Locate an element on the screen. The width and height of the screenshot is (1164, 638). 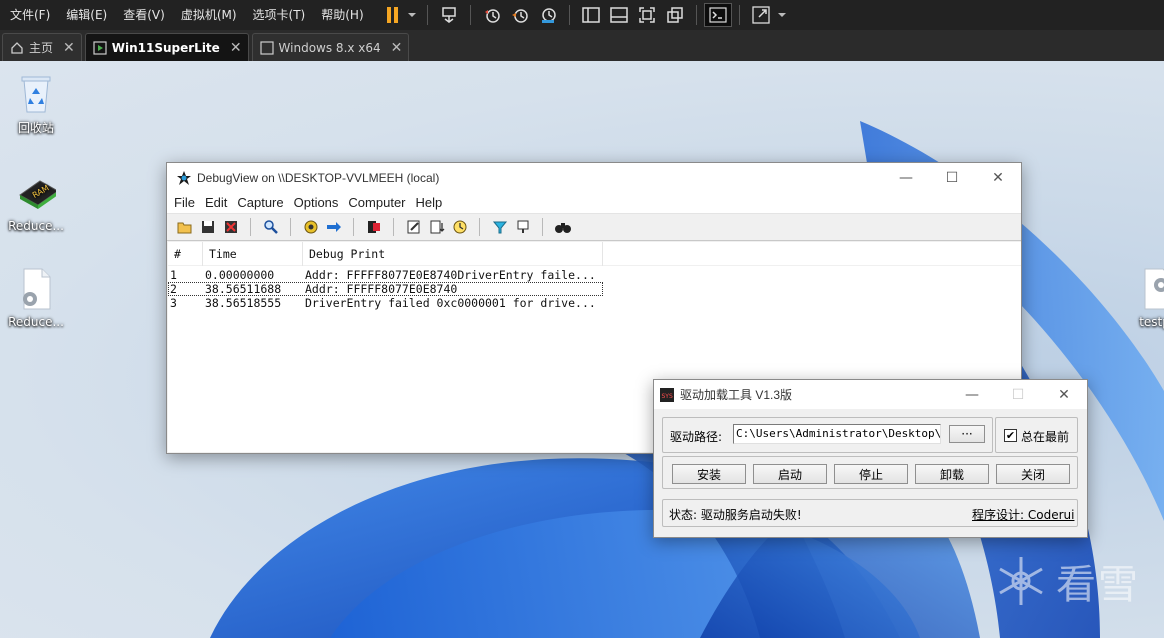
capture-gear-icon is located at coordinates (310, 227).